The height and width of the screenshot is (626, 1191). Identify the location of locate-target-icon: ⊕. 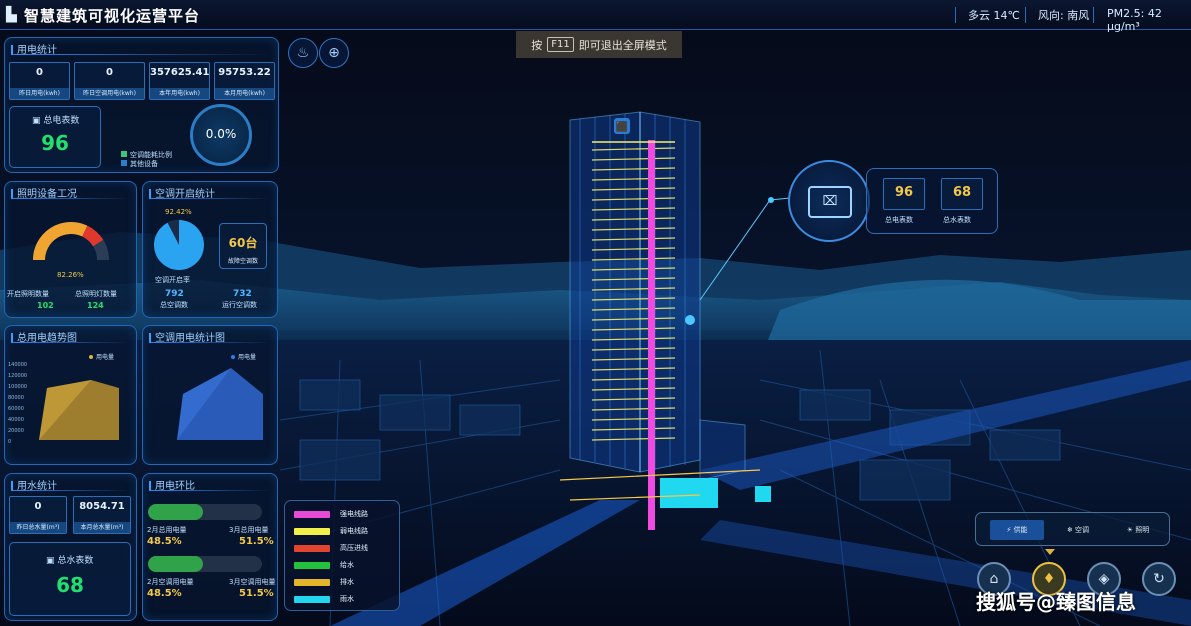
(334, 53).